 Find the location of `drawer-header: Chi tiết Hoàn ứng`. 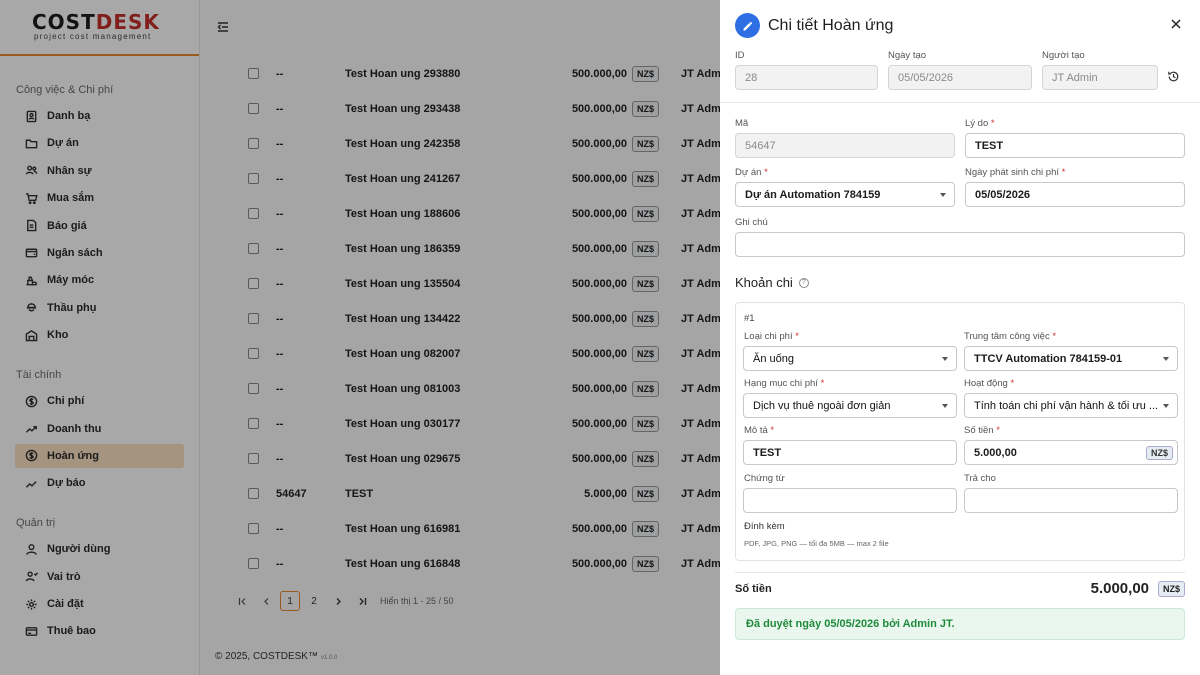

drawer-header: Chi tiết Hoàn ứng is located at coordinates (814, 25).